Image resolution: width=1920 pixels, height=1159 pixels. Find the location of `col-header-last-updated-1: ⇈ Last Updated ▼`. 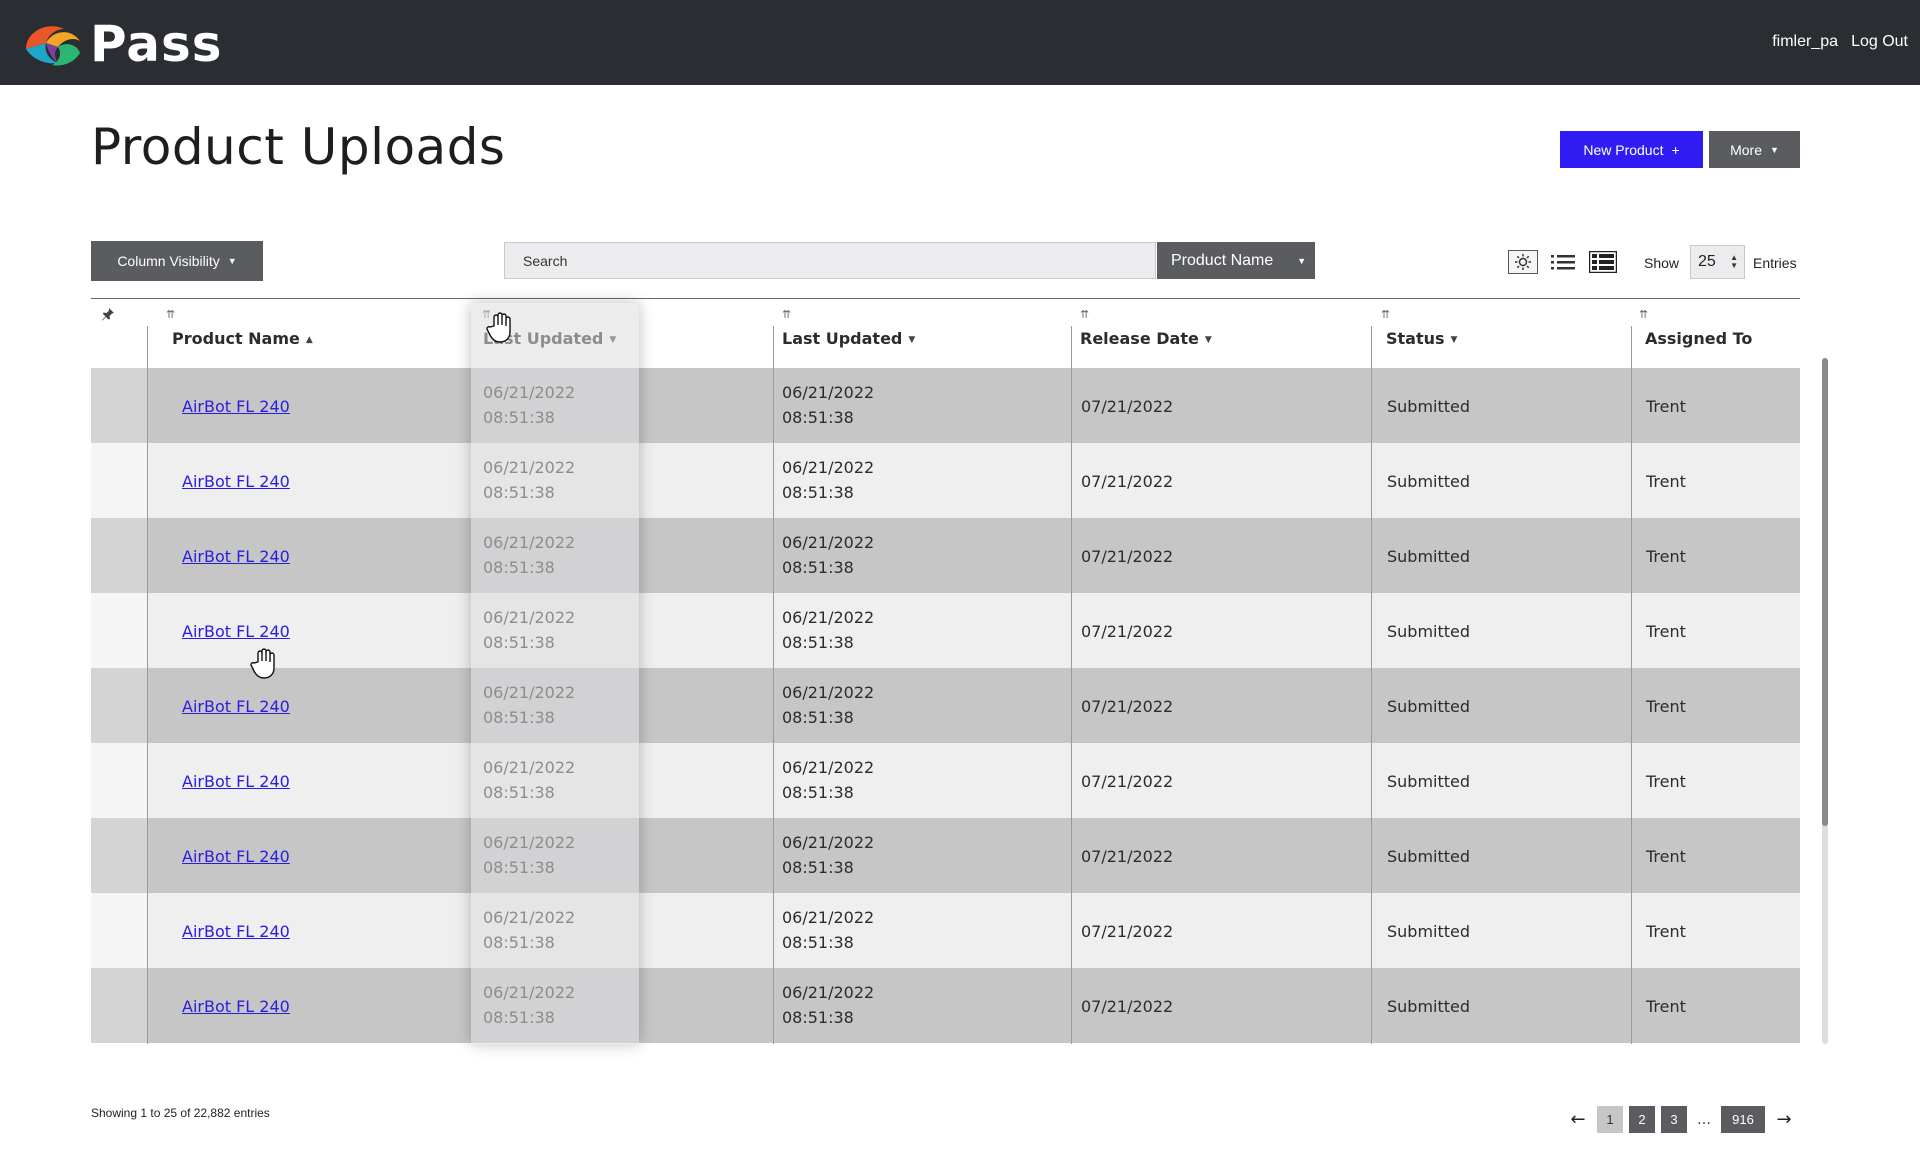

col-header-last-updated-1: ⇈ Last Updated ▼ is located at coordinates (555, 333).